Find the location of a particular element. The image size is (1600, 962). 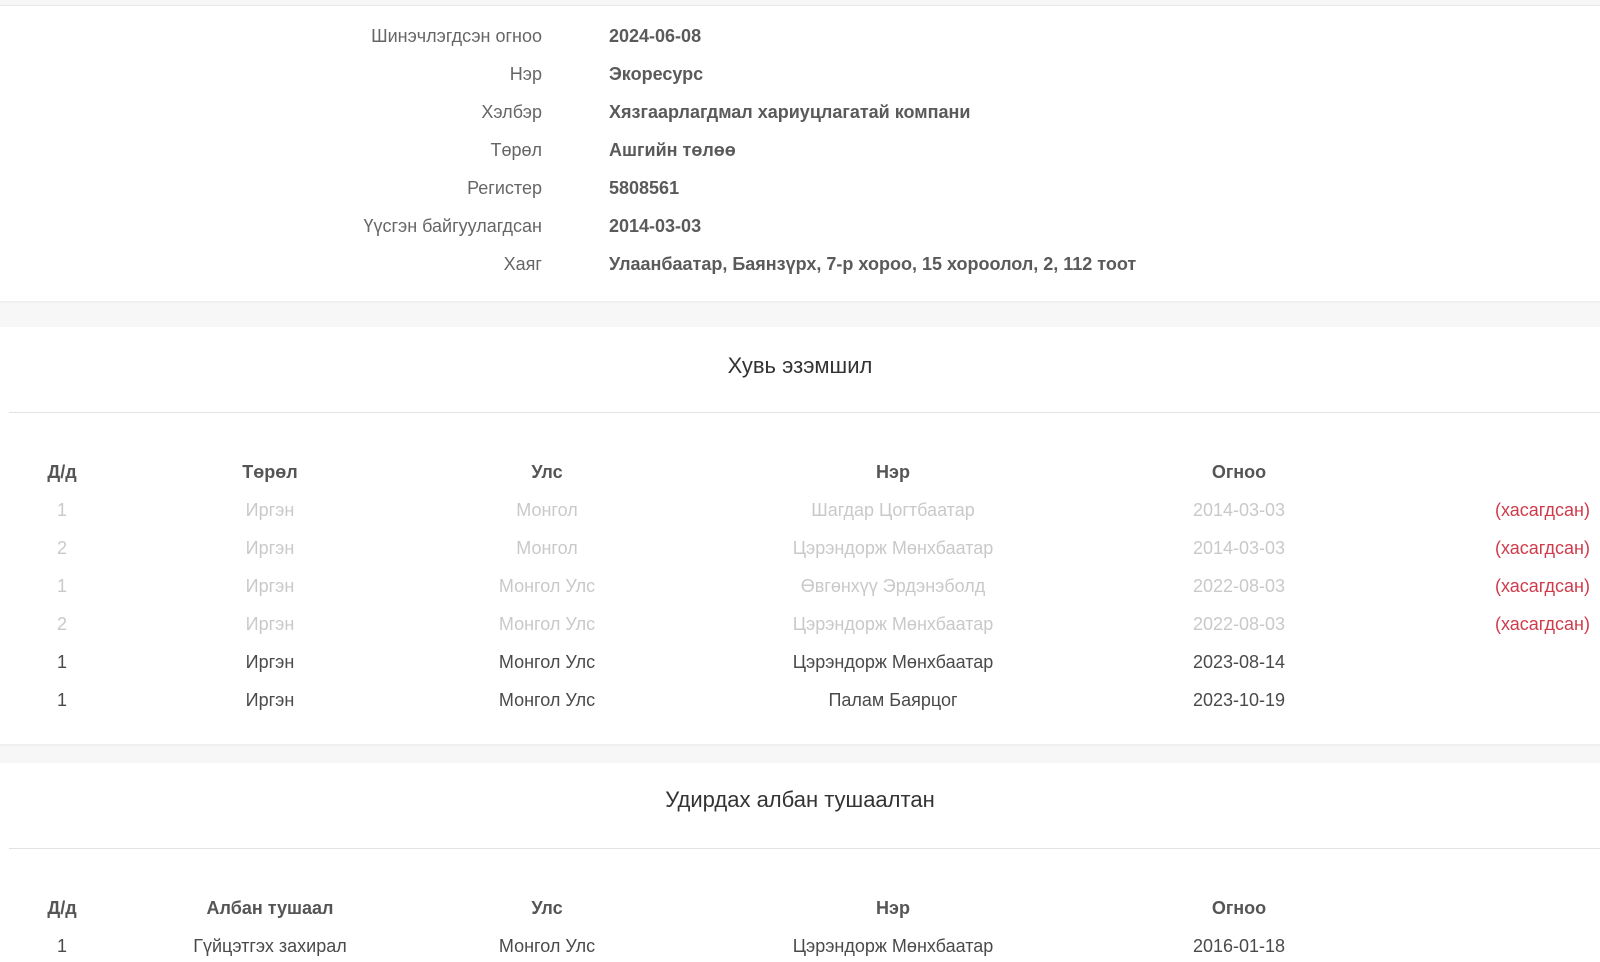

info-value: Экоресурс is located at coordinates (656, 74).